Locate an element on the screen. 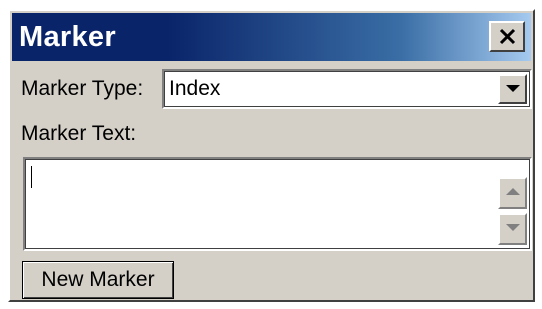 The height and width of the screenshot is (309, 542). title-bar: Marker is located at coordinates (271, 37).